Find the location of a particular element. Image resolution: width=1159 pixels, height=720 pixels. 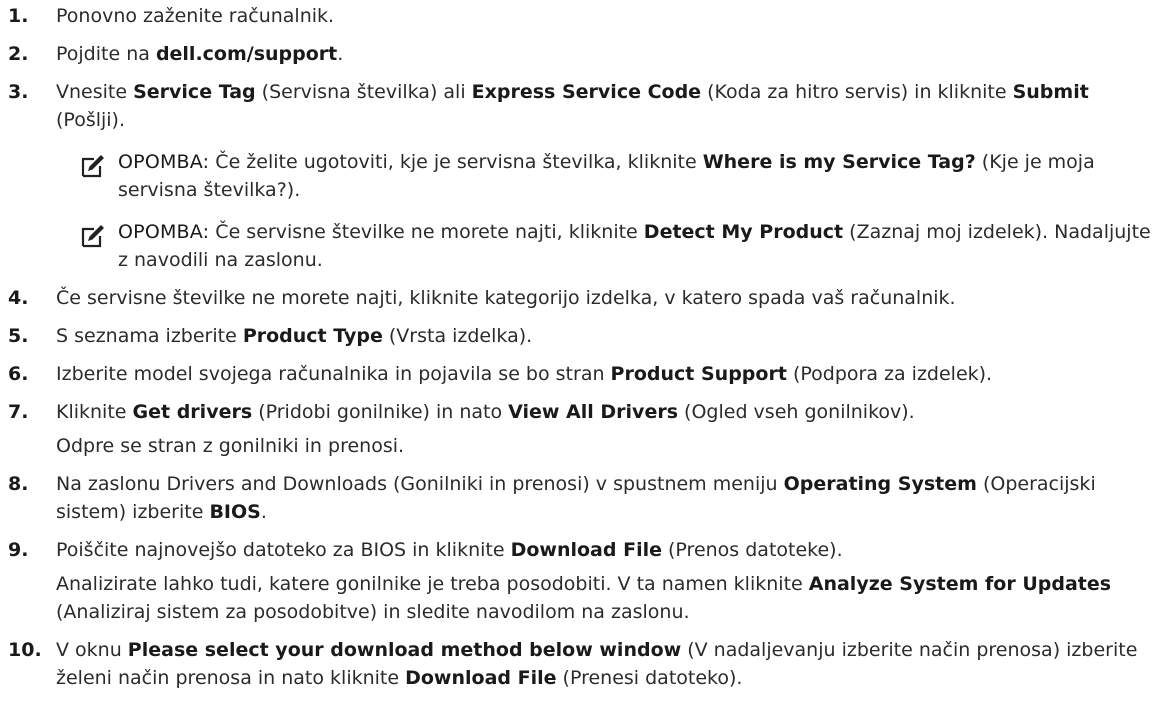

bold-term: Operating System is located at coordinates (880, 484).